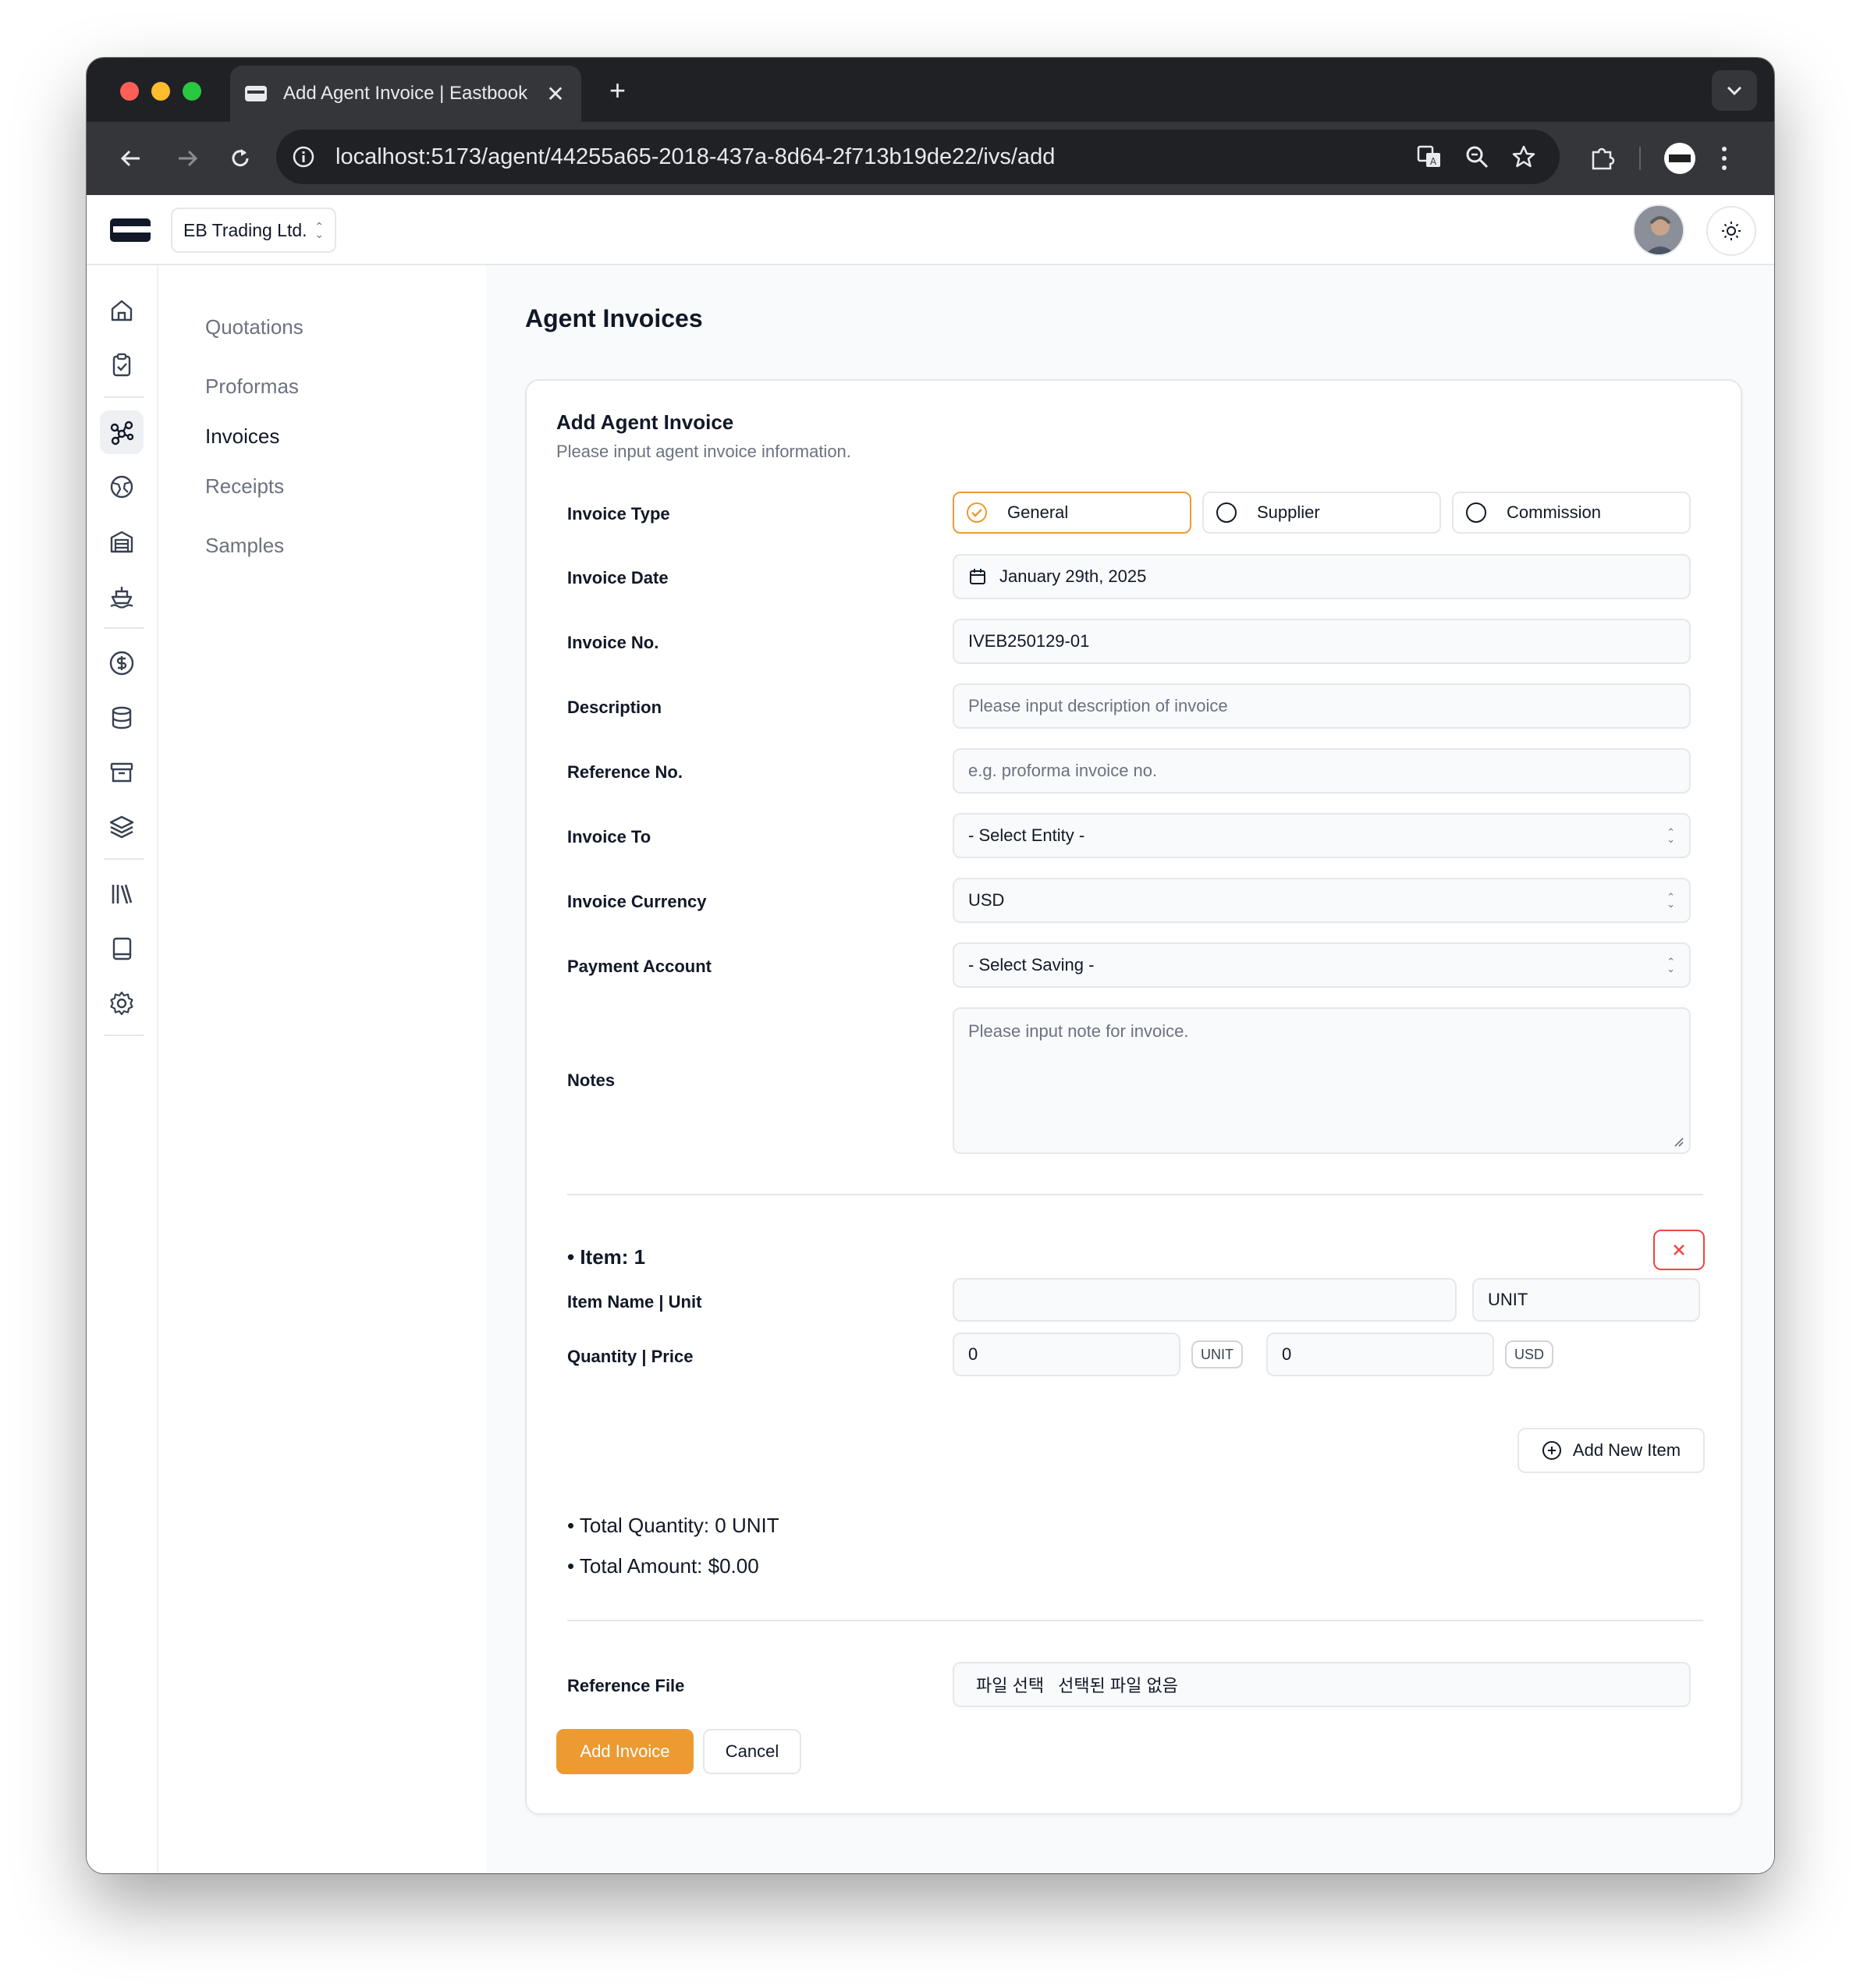 The height and width of the screenshot is (1988, 1860). I want to click on choose-file-button: 파일 선택, so click(1010, 1685).